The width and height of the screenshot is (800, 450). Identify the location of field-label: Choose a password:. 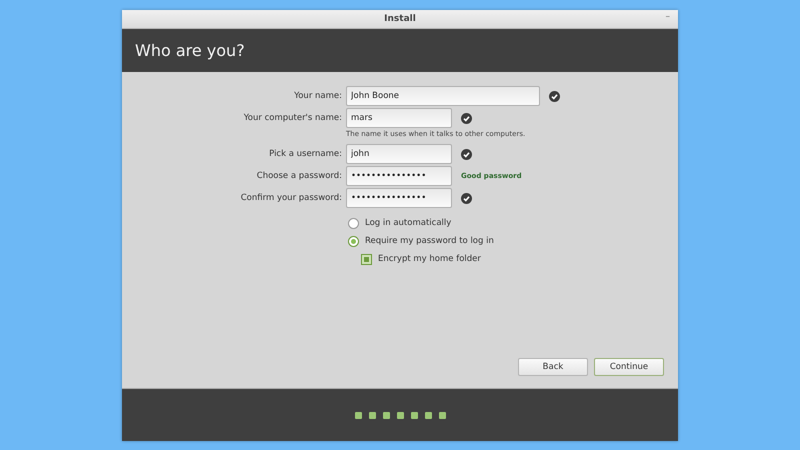
(299, 176).